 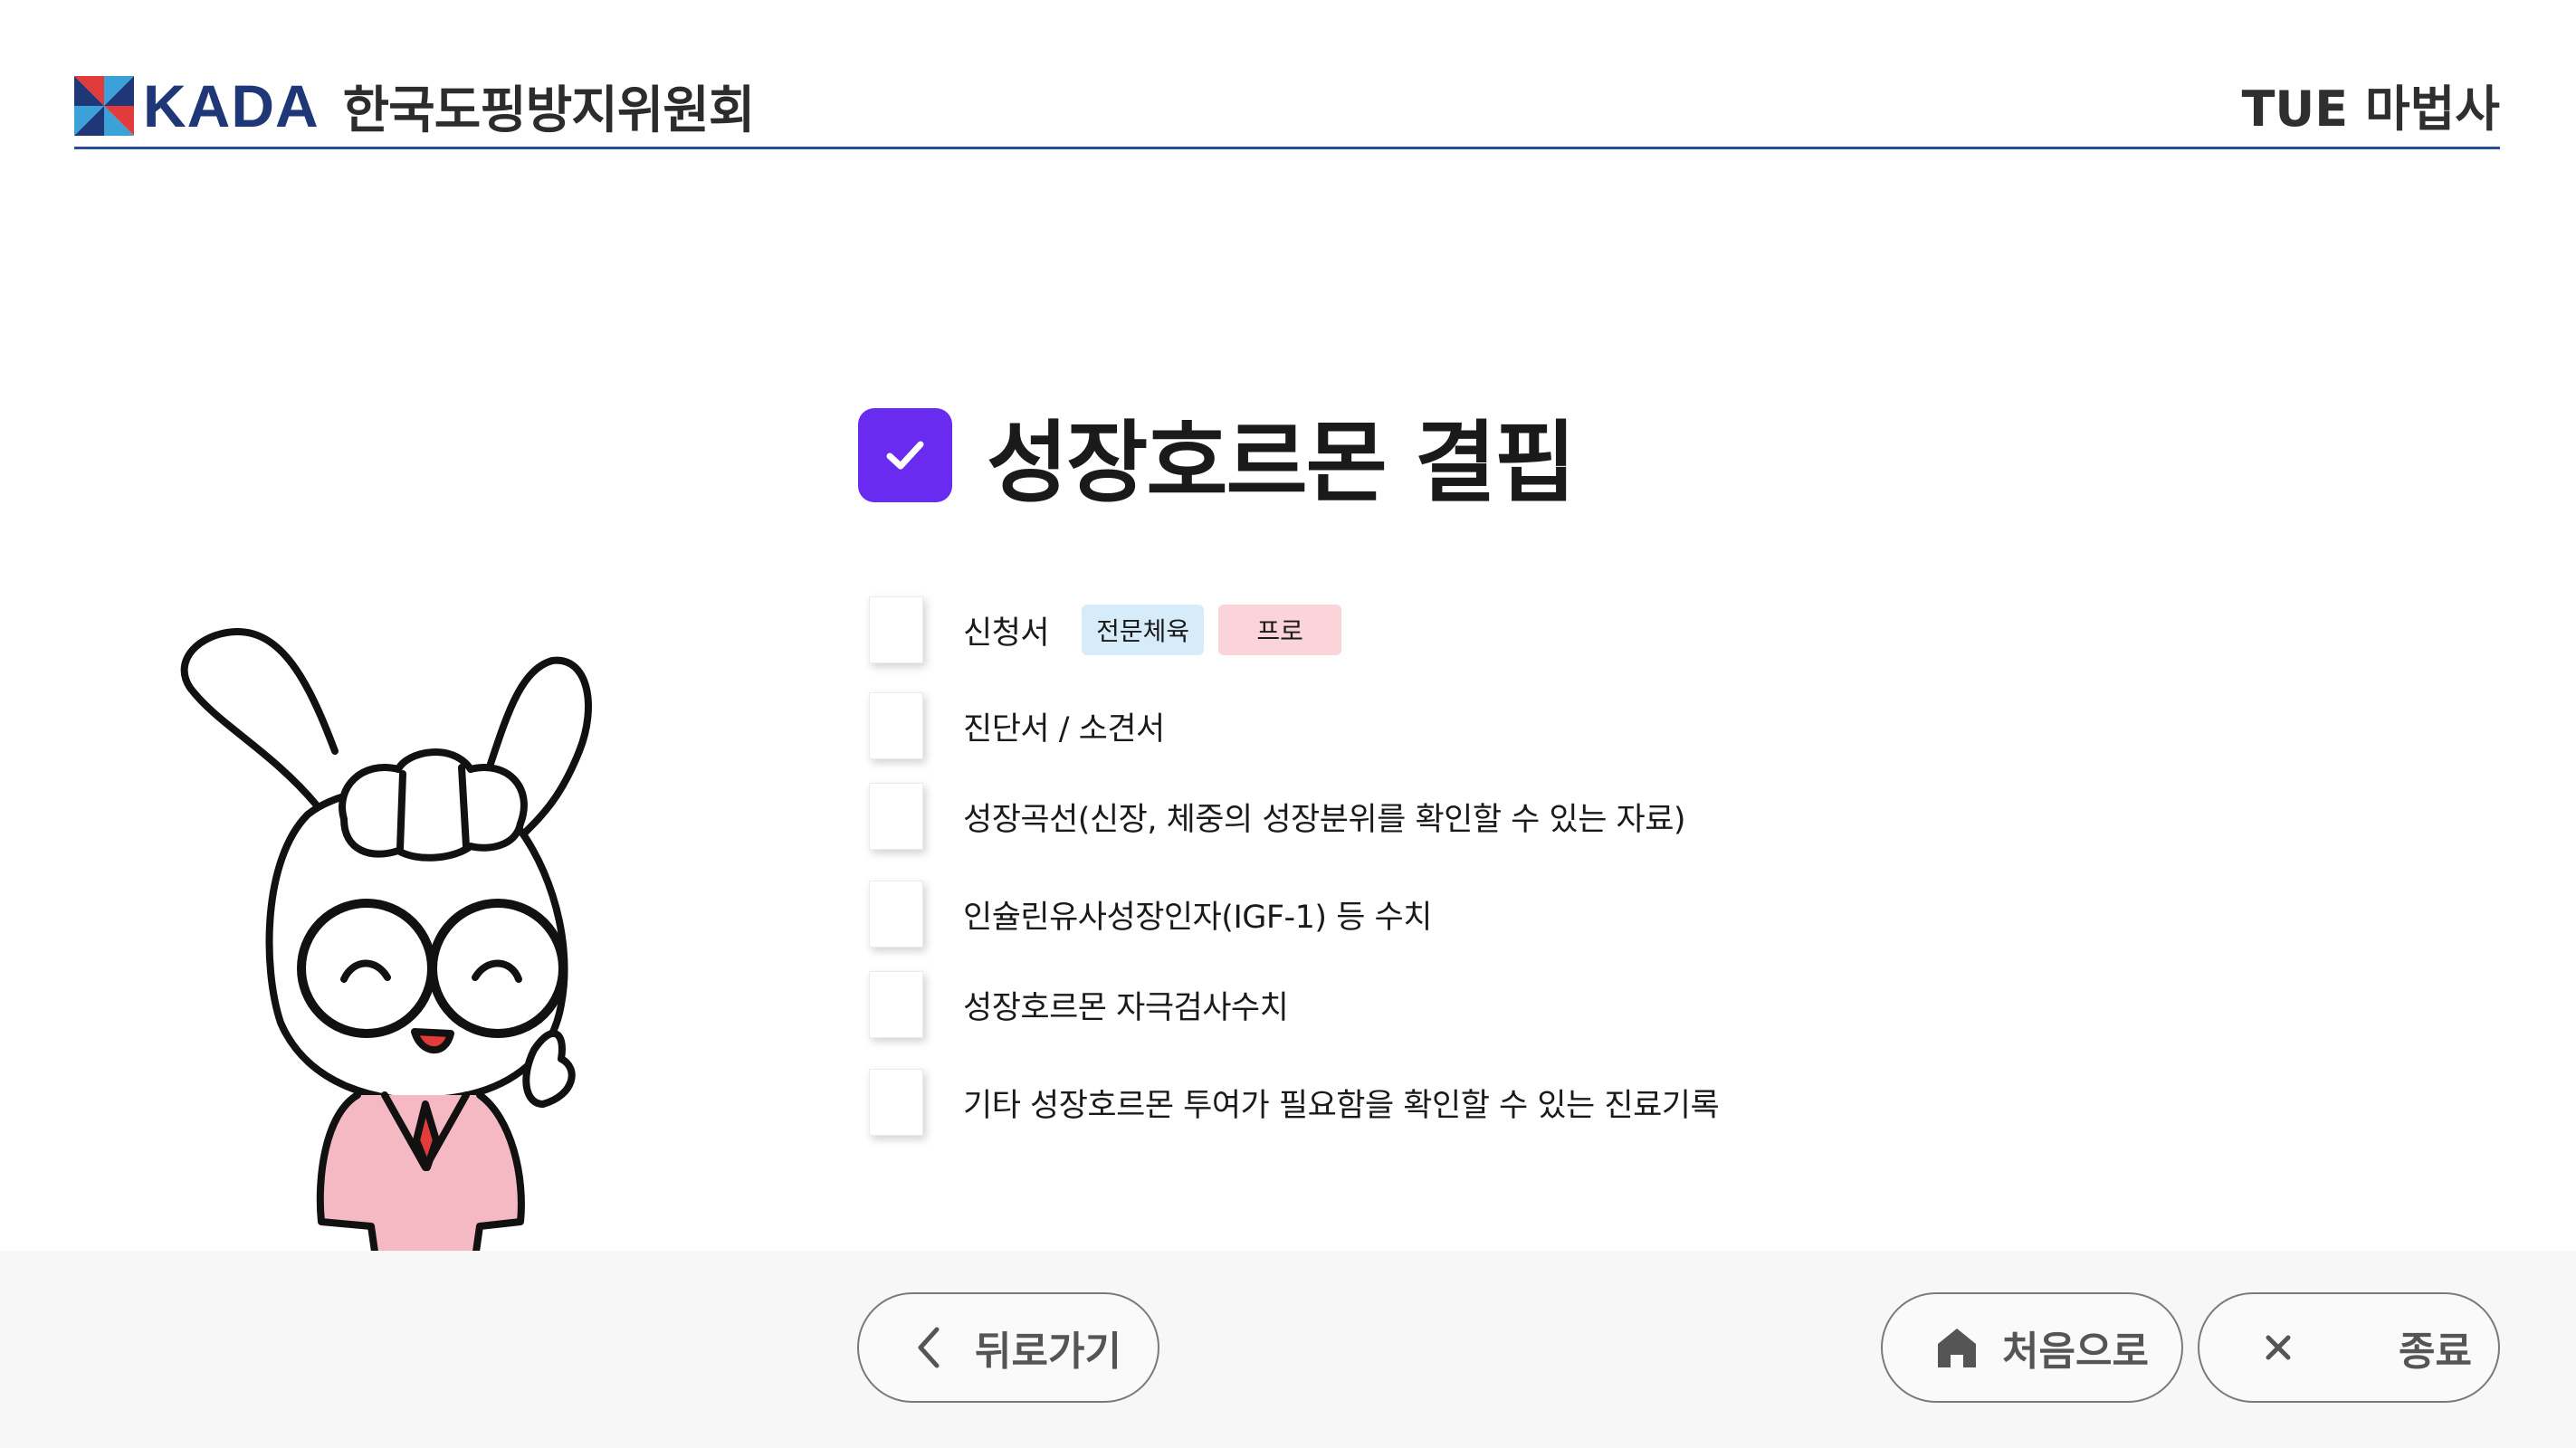 I want to click on checklist-item-label: 기타 성장호르몬 투여가 필요함을 확인할 수 있는 진료기록, so click(x=1342, y=1106).